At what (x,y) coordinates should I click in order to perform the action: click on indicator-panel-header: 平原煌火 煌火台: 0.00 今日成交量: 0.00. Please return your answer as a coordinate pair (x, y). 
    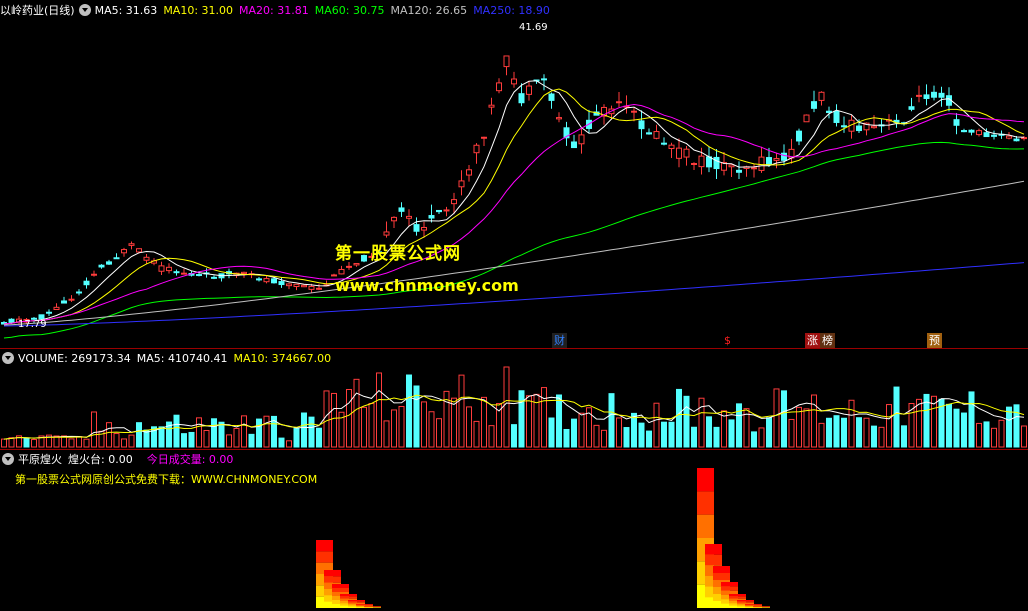
    Looking at the image, I should click on (119, 459).